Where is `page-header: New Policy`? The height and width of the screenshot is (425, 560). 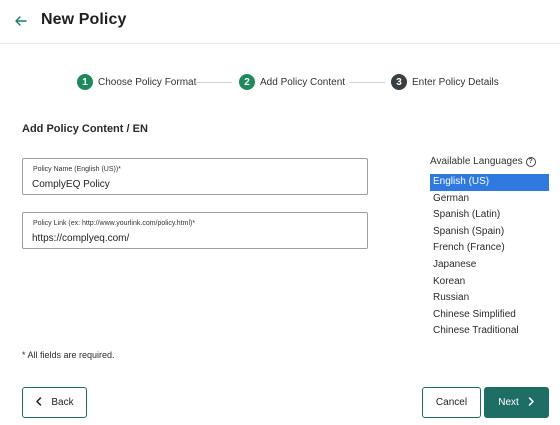 page-header: New Policy is located at coordinates (280, 22).